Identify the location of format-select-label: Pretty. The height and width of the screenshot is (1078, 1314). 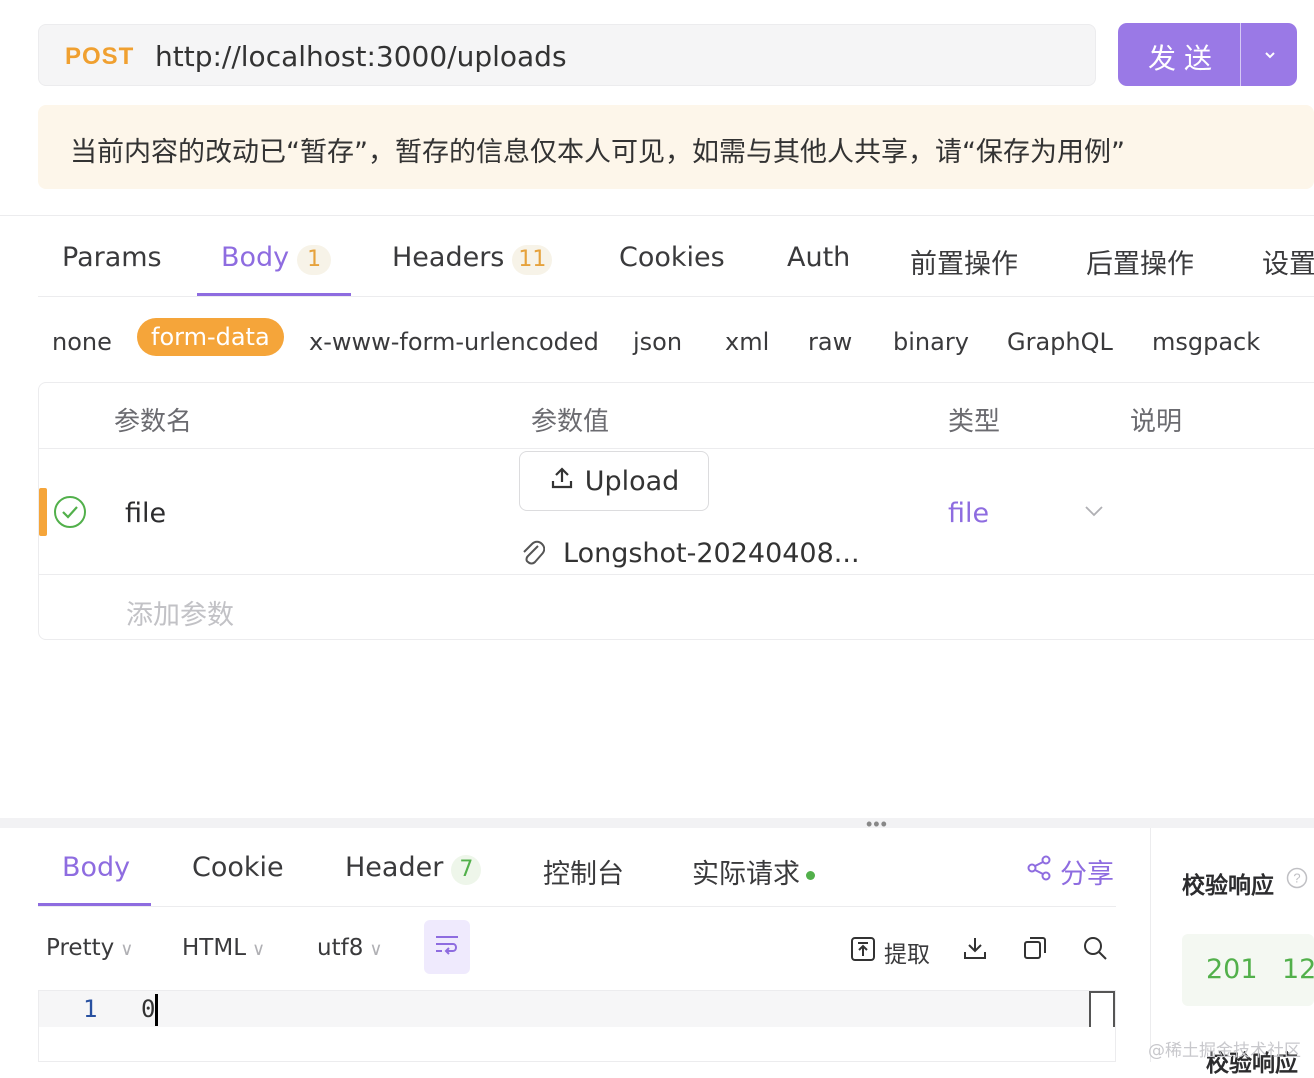
(80, 948).